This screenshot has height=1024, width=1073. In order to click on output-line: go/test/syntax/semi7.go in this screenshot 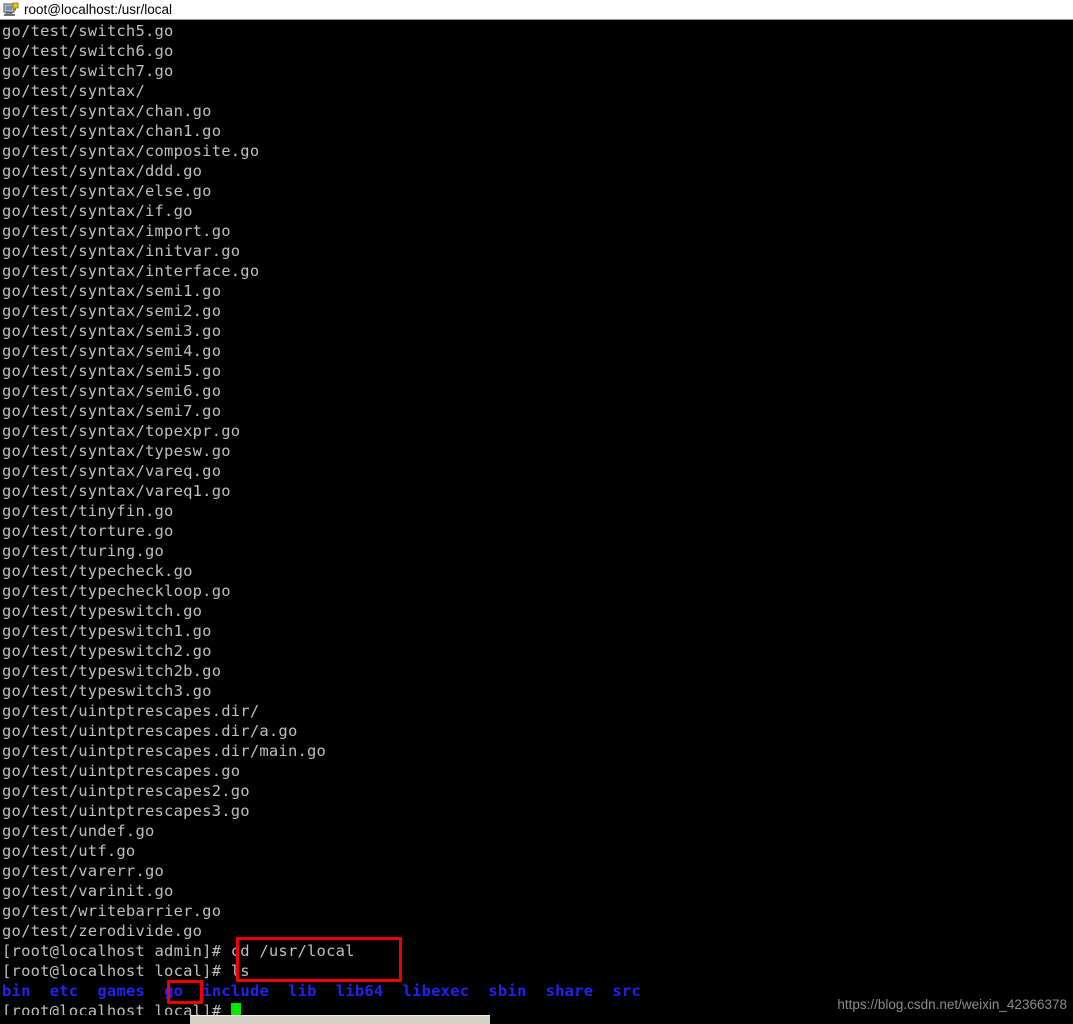, I will do `click(112, 411)`.